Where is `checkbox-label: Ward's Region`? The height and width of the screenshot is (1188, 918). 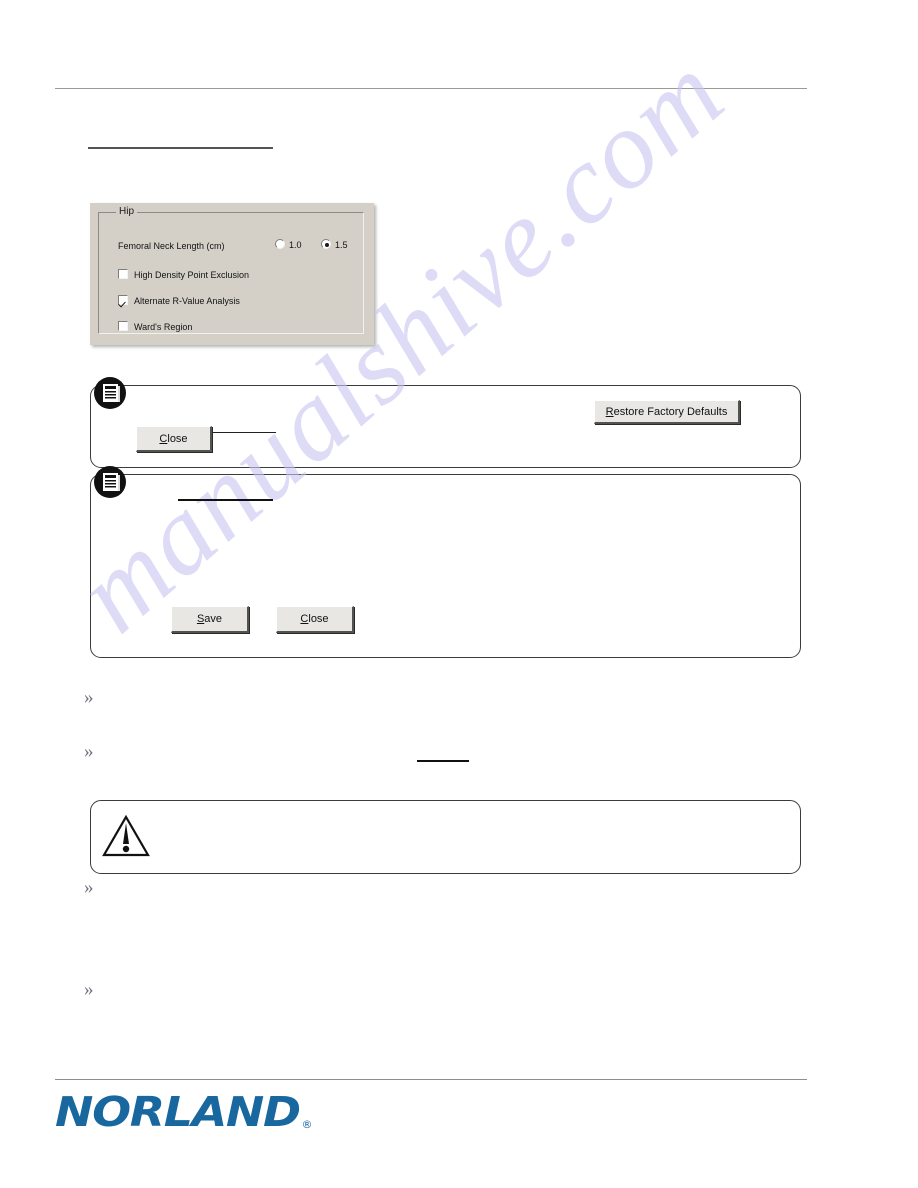
checkbox-label: Ward's Region is located at coordinates (163, 327).